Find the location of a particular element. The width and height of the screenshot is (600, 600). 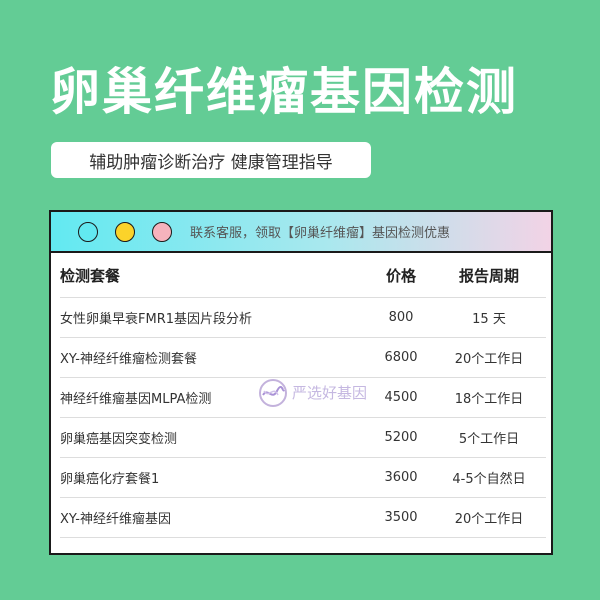

table-row: XY-神经纤维瘤检测套餐 6800 20个工作日 is located at coordinates (303, 357).